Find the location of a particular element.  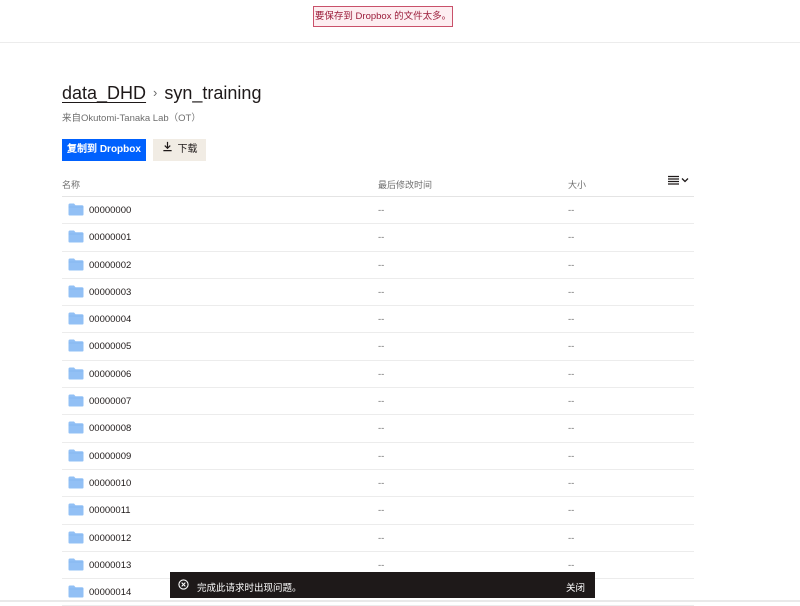

breadcrumb: data_DHD › syn_training is located at coordinates (161, 93).